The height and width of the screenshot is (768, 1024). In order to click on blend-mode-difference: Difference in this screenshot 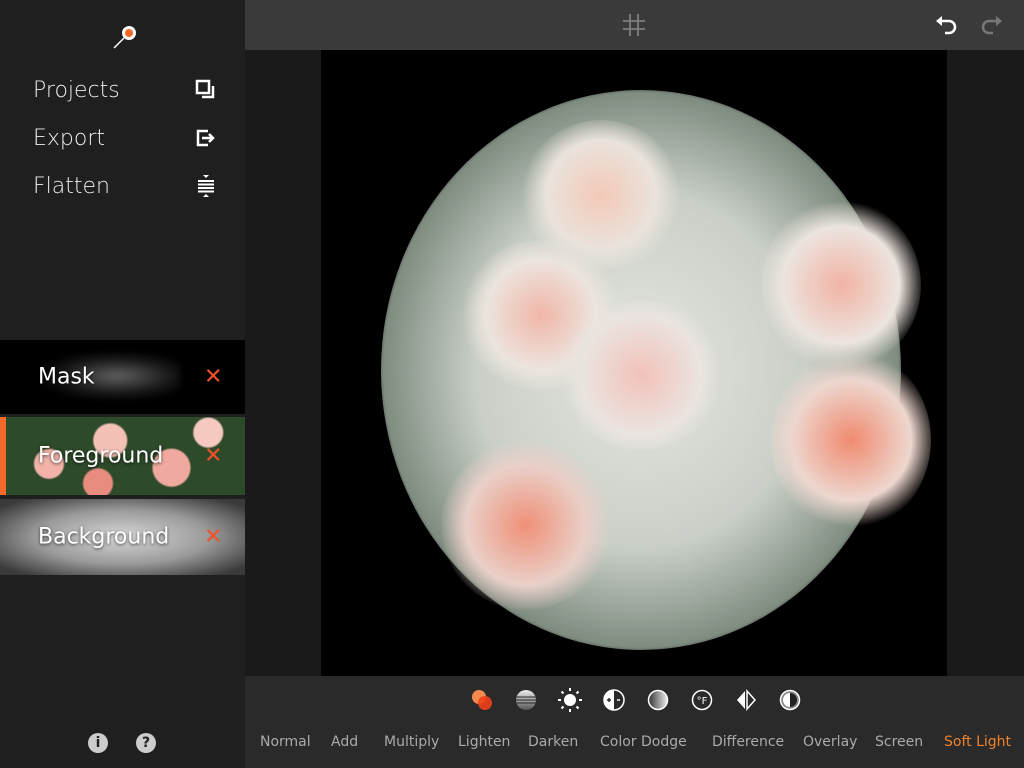, I will do `click(748, 742)`.